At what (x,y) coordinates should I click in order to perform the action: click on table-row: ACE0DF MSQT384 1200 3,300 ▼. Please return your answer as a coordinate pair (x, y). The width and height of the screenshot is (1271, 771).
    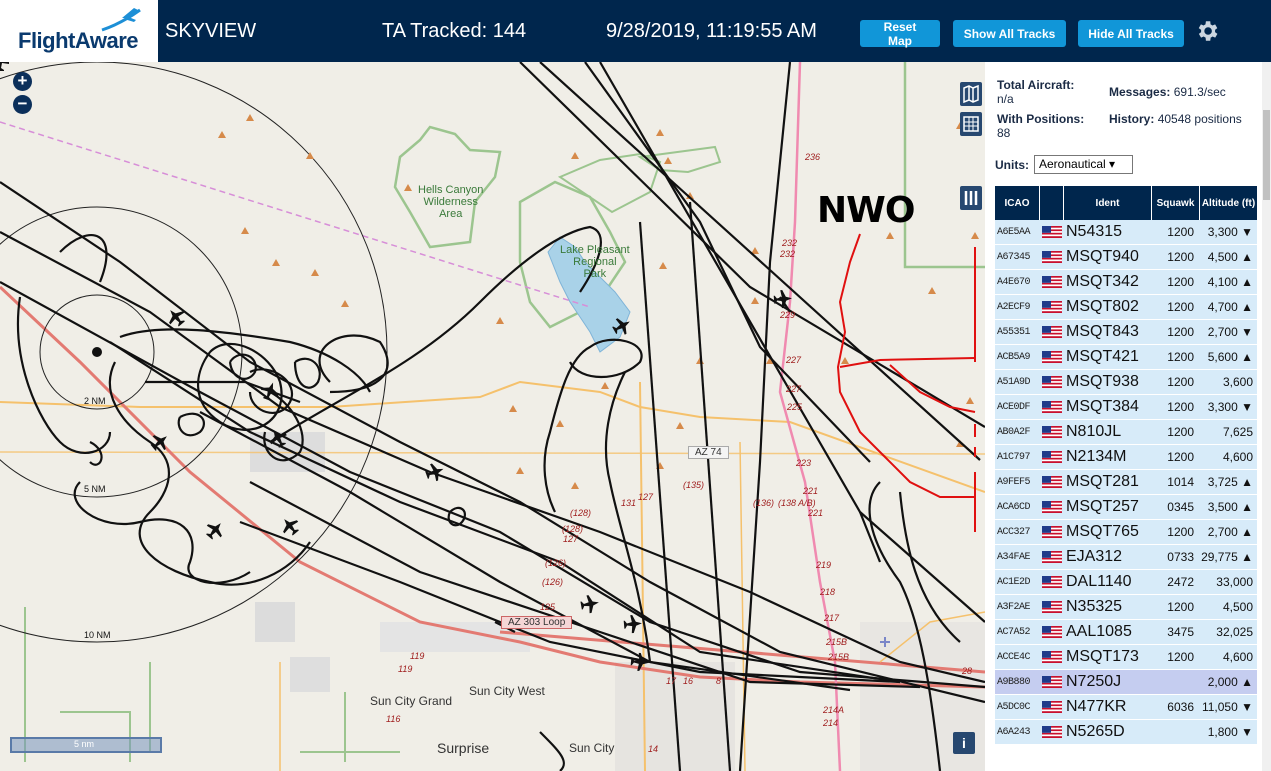
    Looking at the image, I should click on (1126, 407).